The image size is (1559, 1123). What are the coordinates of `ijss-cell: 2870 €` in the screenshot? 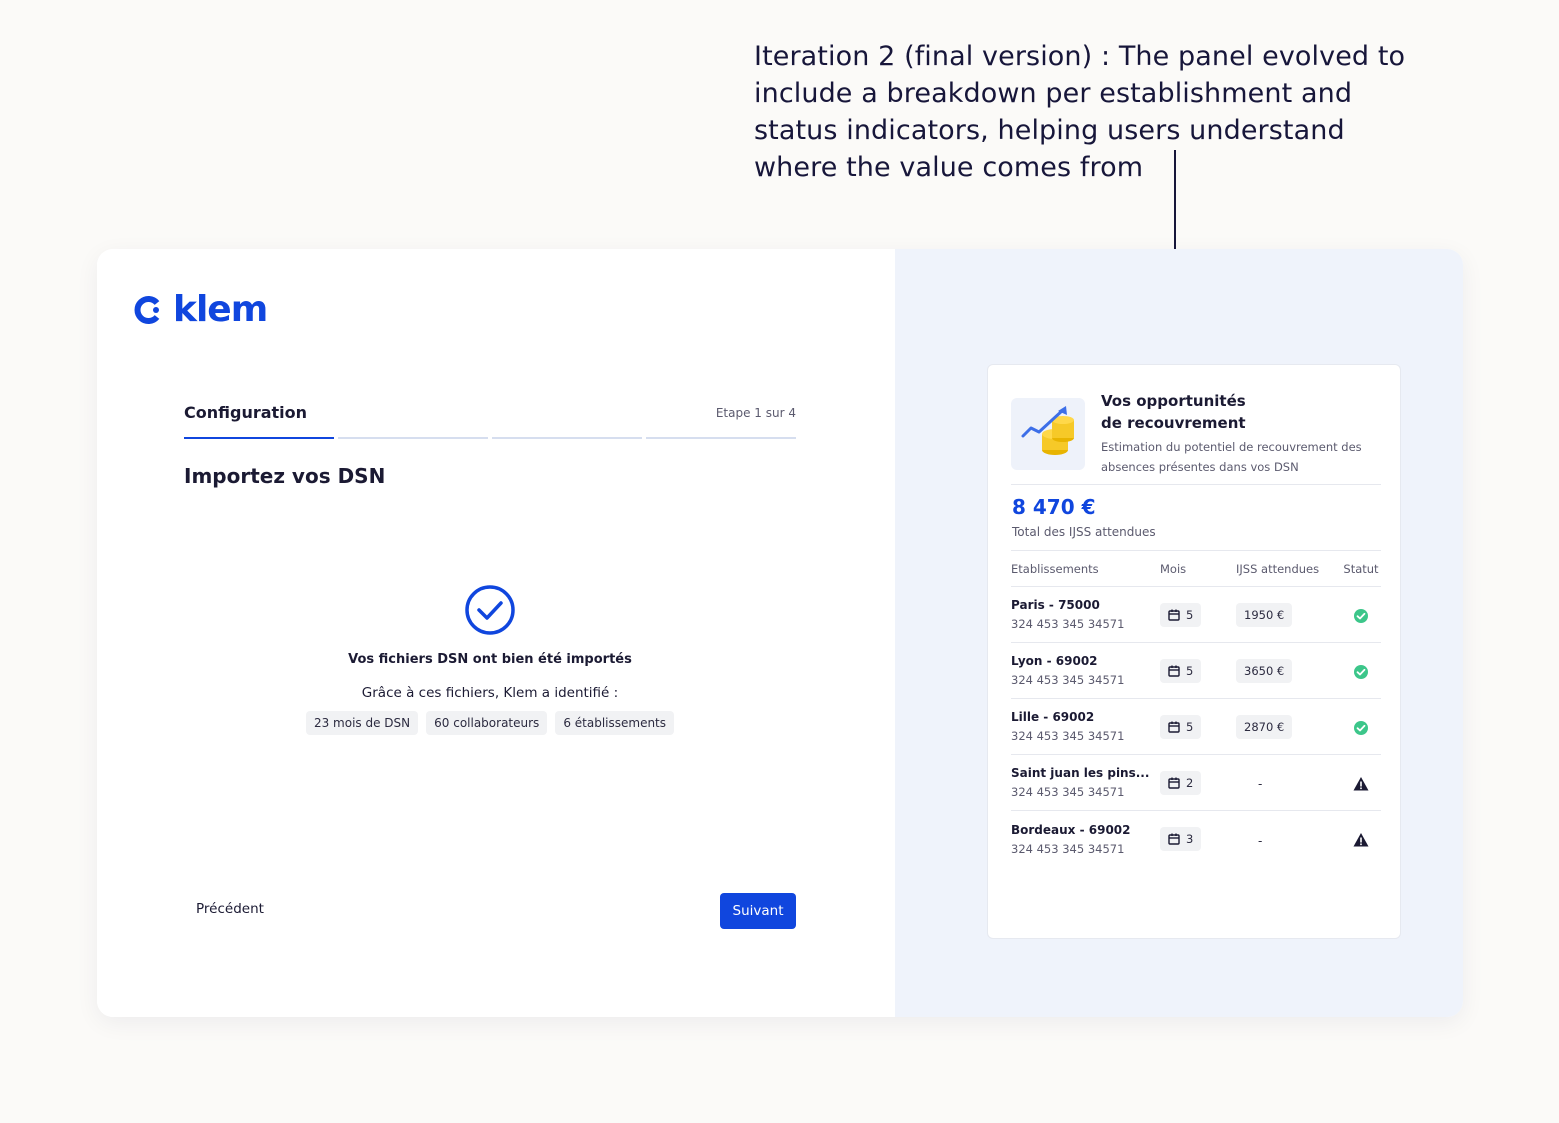 It's located at (1288, 726).